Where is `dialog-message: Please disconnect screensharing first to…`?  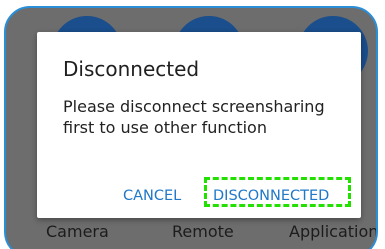
dialog-message: Please disconnect screensharing first to… is located at coordinates (194, 117).